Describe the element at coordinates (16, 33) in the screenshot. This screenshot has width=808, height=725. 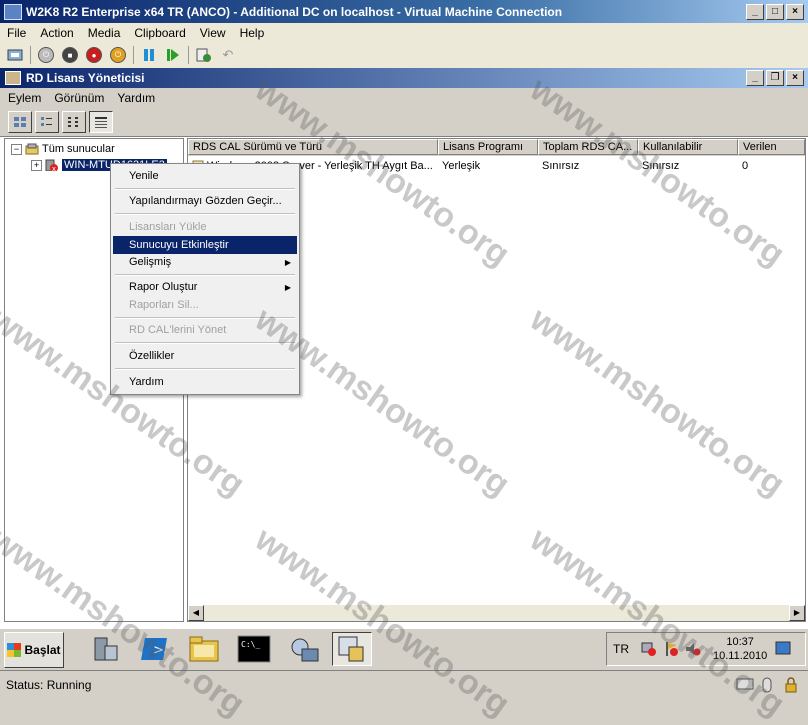
I see `menu-file: File` at that location.